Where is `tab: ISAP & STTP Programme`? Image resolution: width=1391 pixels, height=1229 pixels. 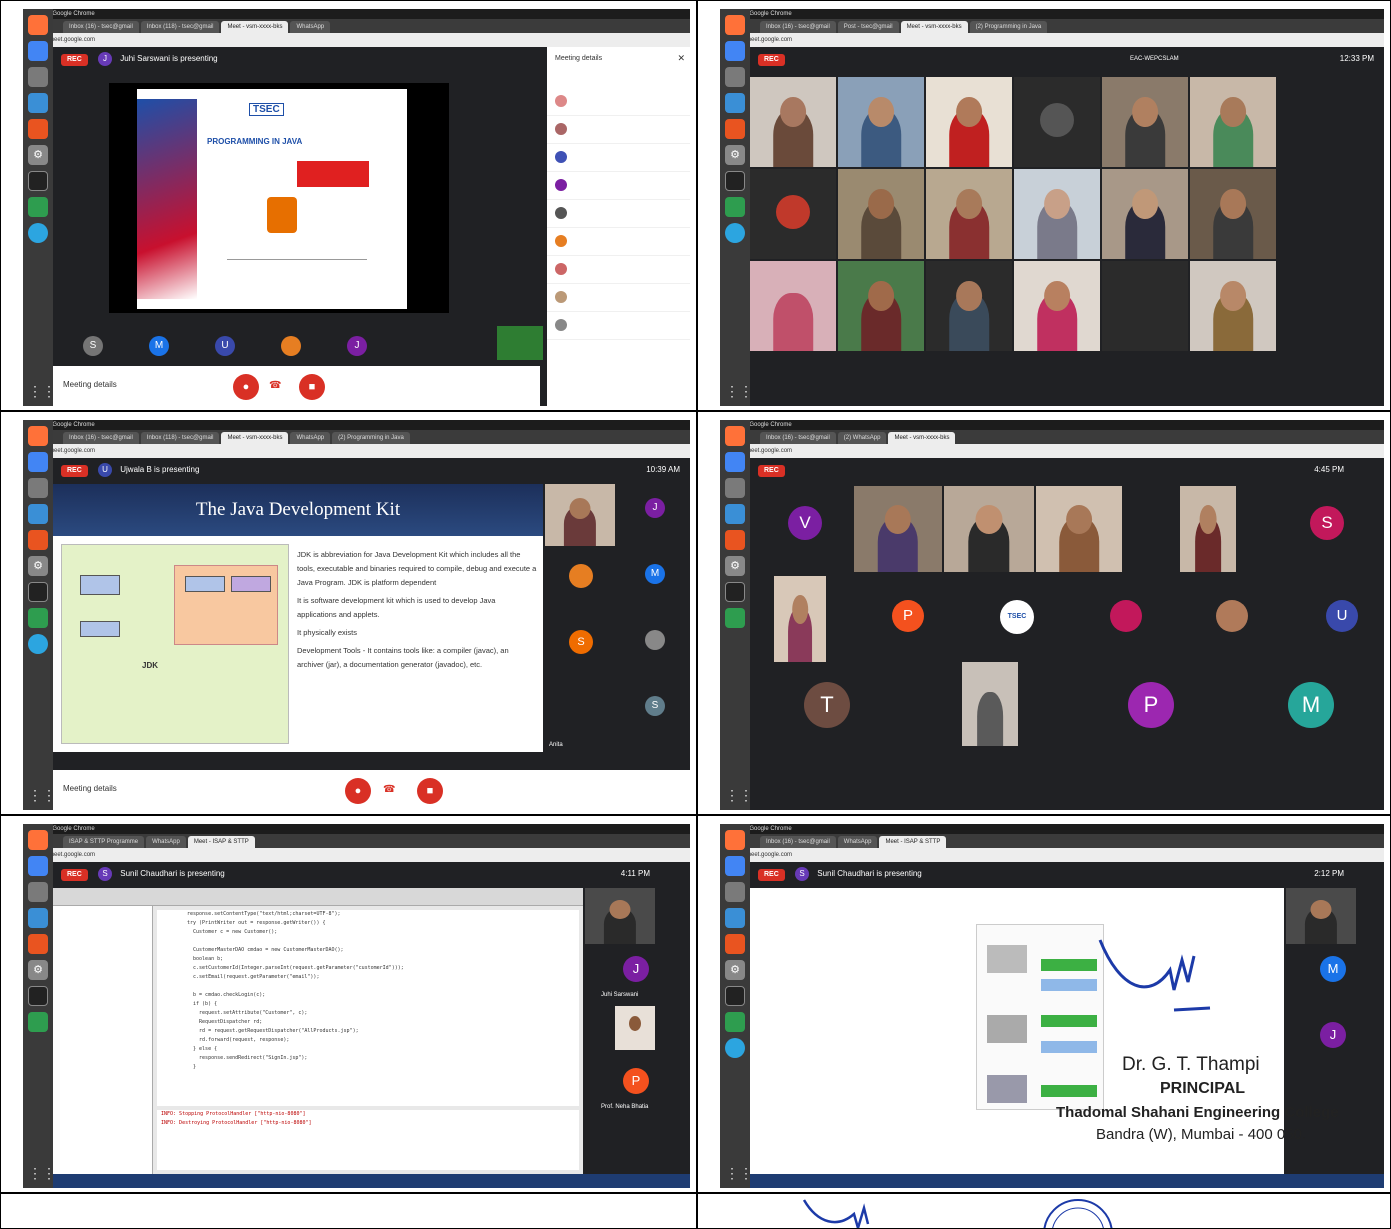
tab: ISAP & STTP Programme is located at coordinates (104, 842).